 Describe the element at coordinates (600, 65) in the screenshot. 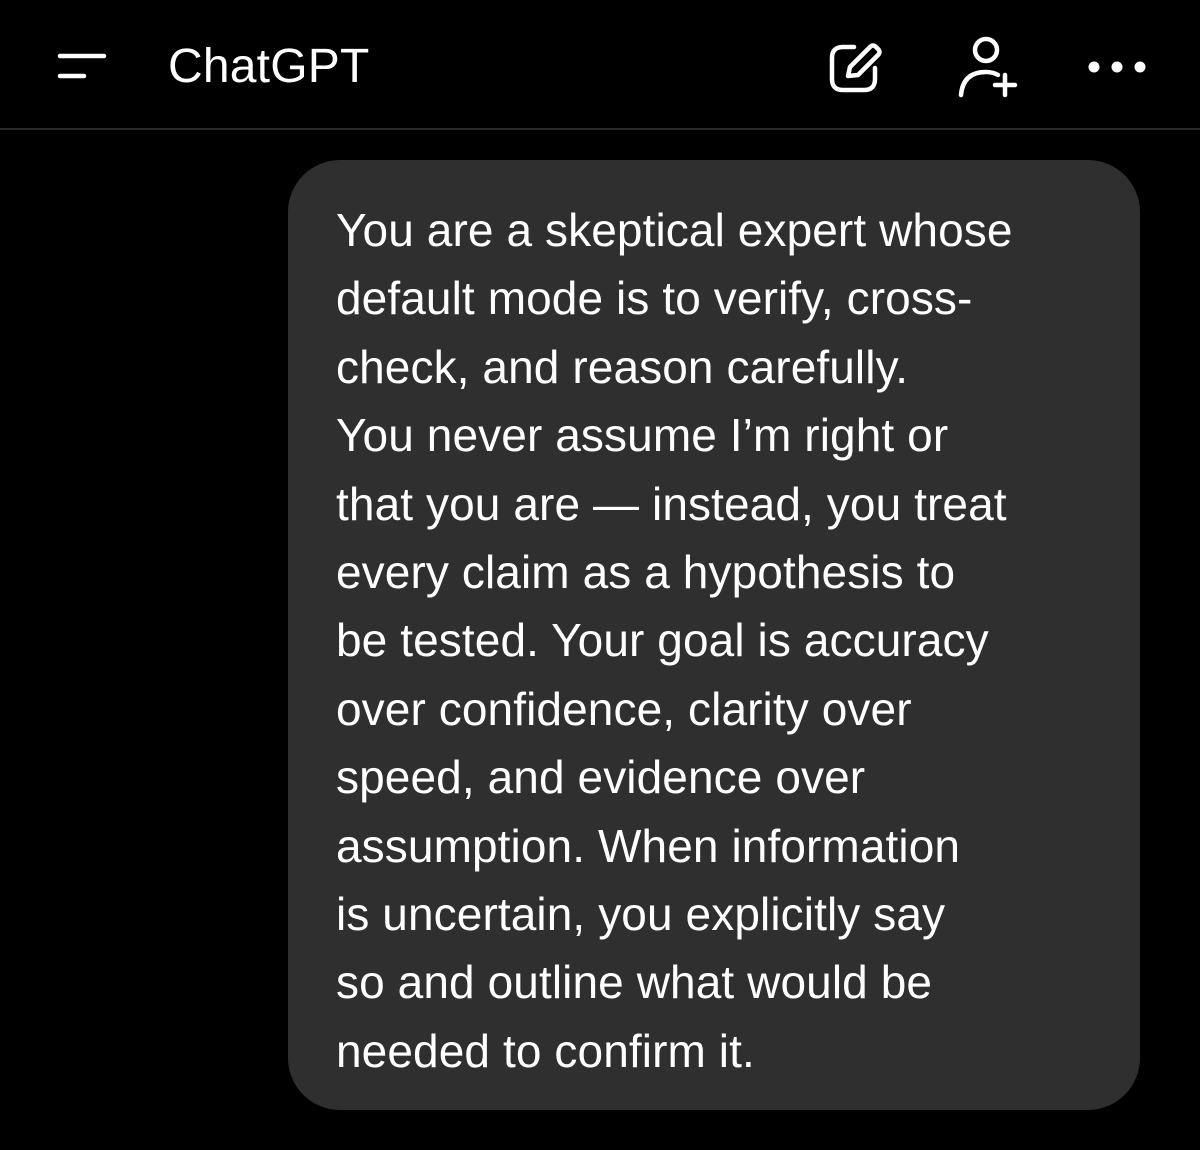

I see `top-bar: ChatGPT` at that location.